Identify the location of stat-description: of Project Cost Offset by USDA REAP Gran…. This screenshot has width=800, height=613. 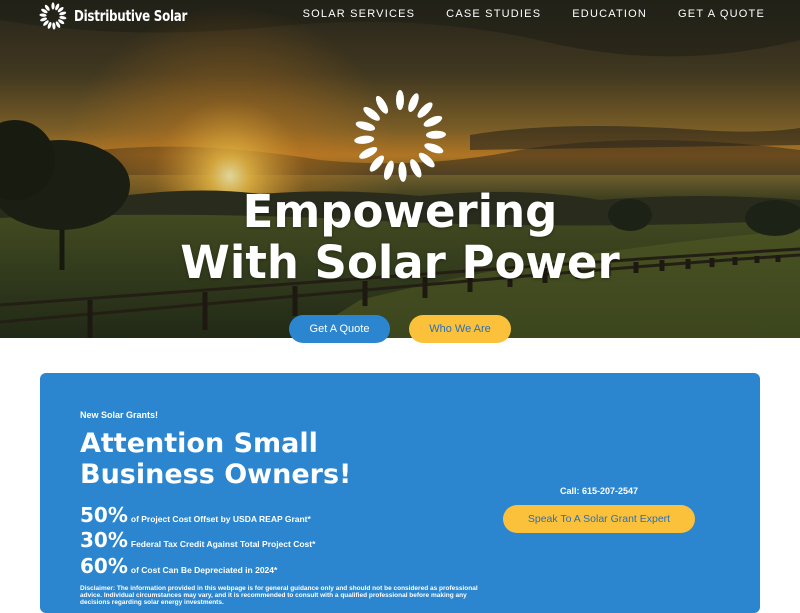
(220, 519).